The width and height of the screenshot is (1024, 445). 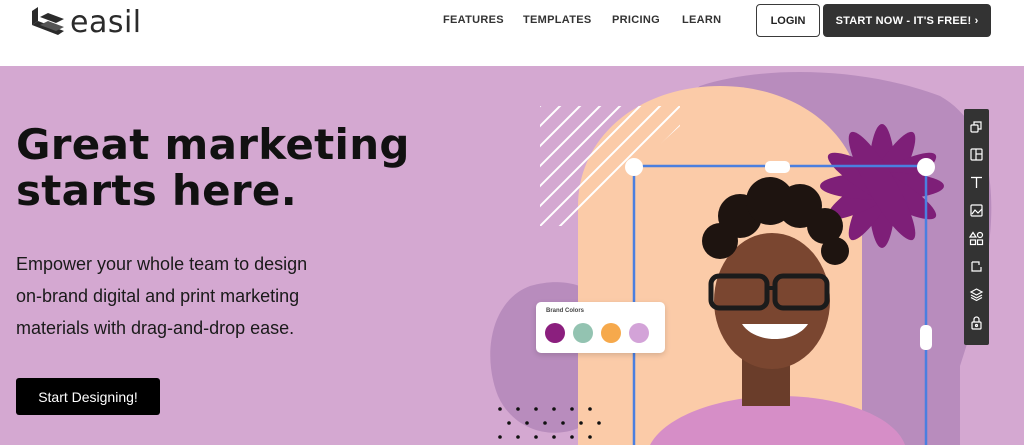 What do you see at coordinates (976, 322) in the screenshot?
I see `lock-icon` at bounding box center [976, 322].